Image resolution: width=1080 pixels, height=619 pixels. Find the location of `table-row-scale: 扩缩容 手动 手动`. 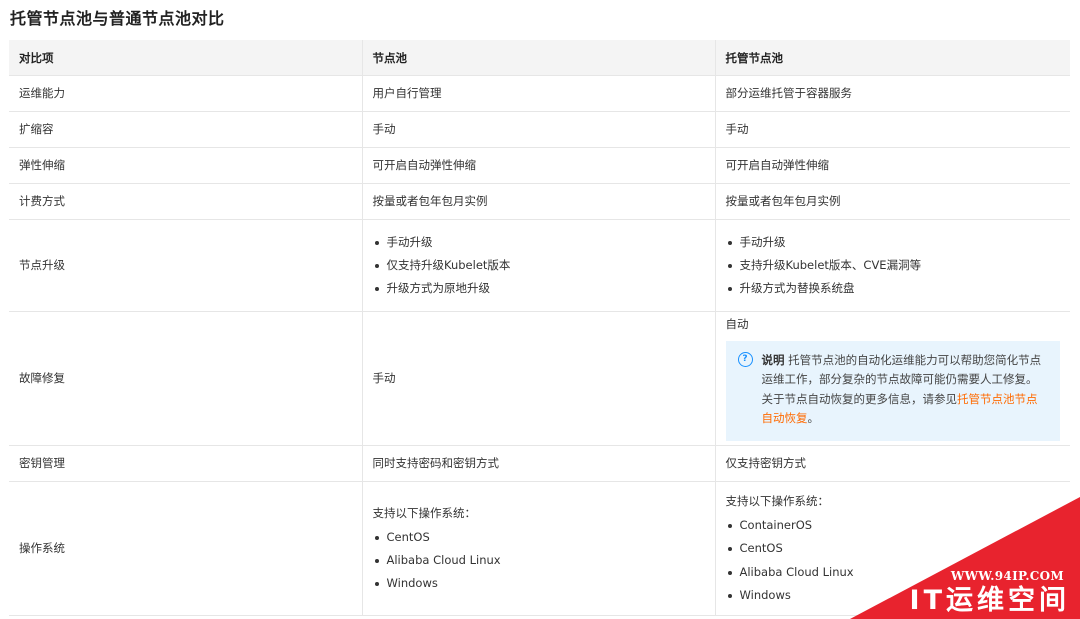

table-row-scale: 扩缩容 手动 手动 is located at coordinates (539, 129).